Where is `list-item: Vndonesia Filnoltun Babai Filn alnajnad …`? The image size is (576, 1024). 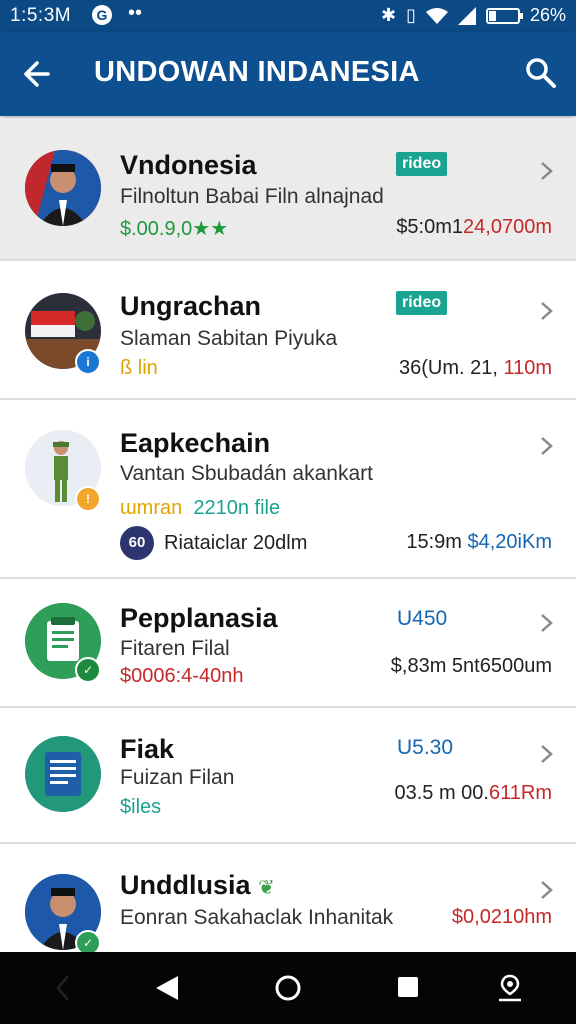 list-item: Vndonesia Filnoltun Babai Filn alnajnad … is located at coordinates (288, 189).